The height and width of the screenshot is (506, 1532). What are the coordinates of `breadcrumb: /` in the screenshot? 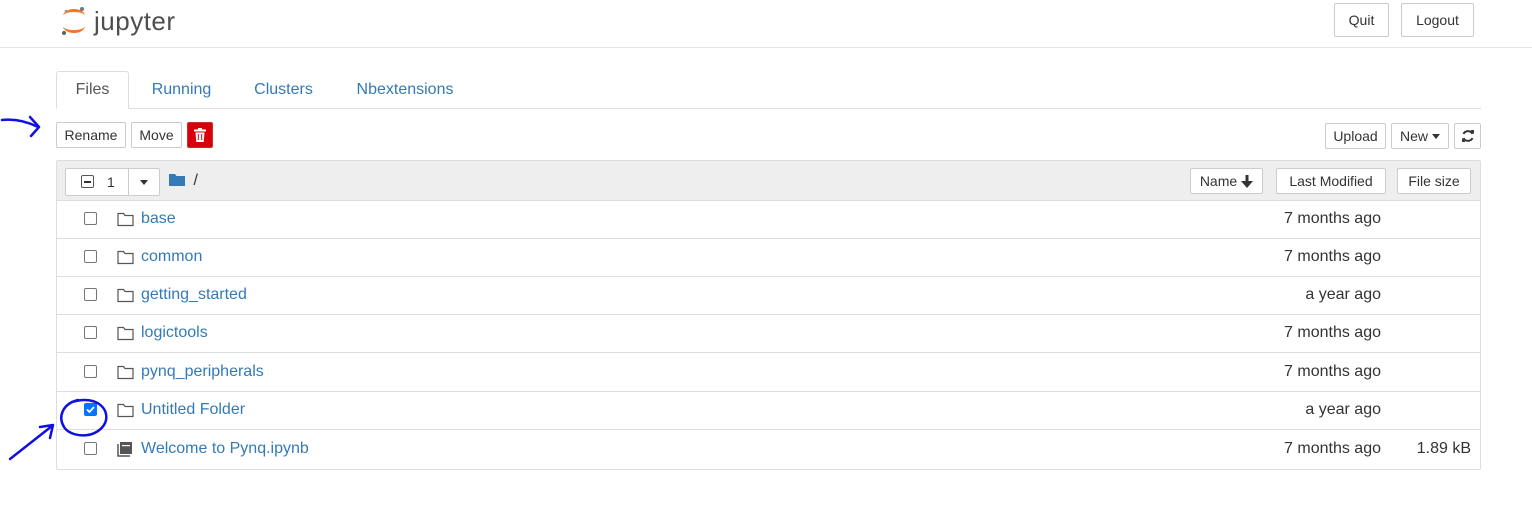 It's located at (183, 181).